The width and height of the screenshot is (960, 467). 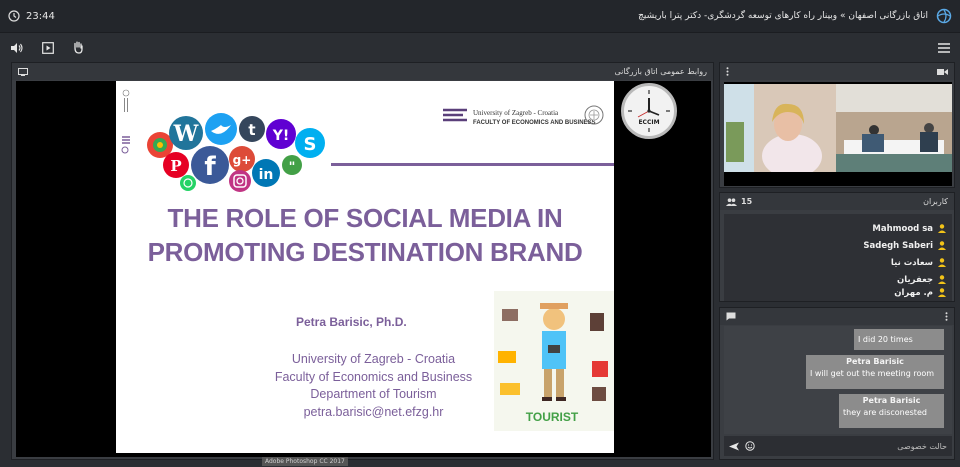 What do you see at coordinates (472, 164) in the screenshot?
I see `slide-divider` at bounding box center [472, 164].